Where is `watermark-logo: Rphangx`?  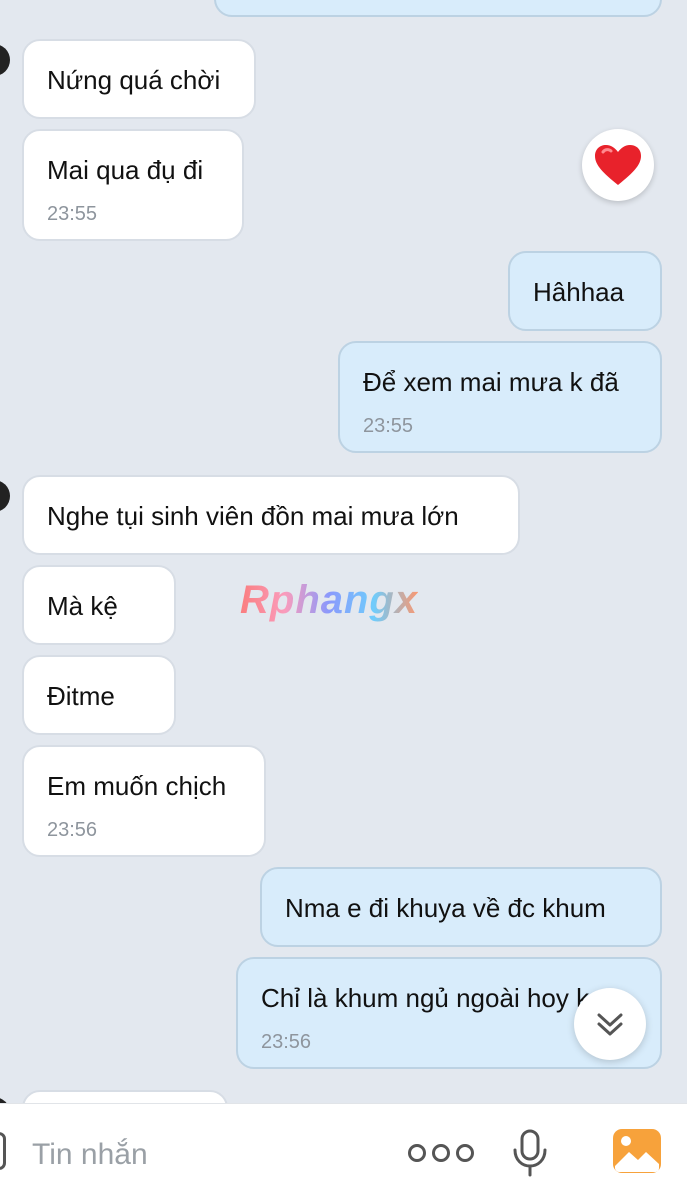
watermark-logo: Rphangx is located at coordinates (329, 600).